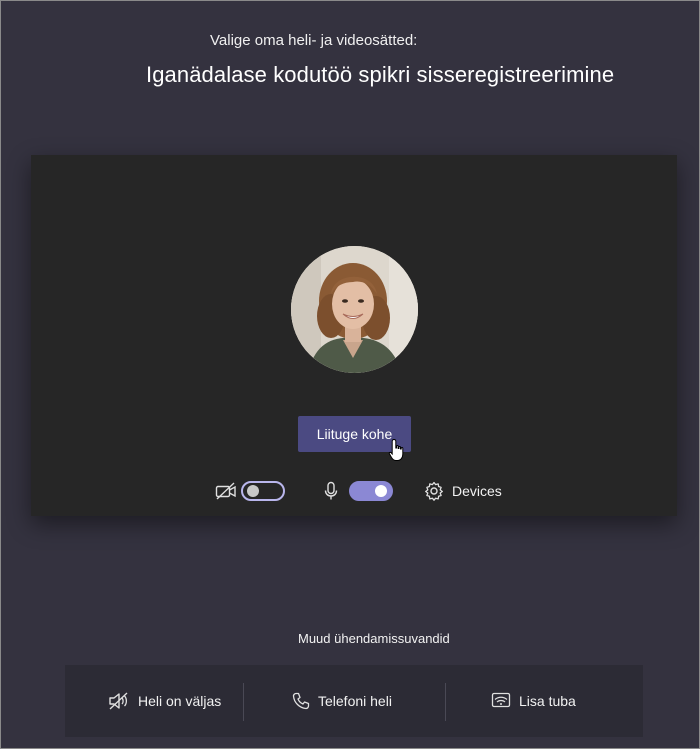 This screenshot has height=749, width=700. Describe the element at coordinates (354, 309) in the screenshot. I see `avatar` at that location.